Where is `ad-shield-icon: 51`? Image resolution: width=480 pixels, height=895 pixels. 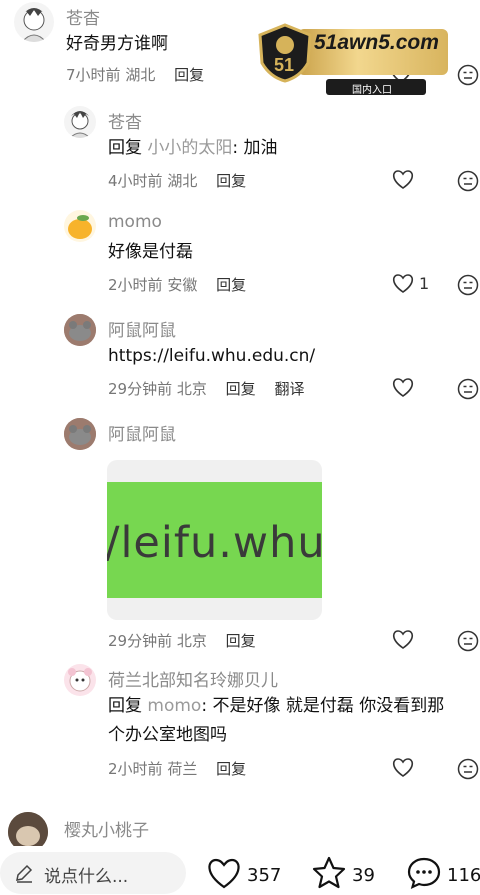 ad-shield-icon: 51 is located at coordinates (285, 53).